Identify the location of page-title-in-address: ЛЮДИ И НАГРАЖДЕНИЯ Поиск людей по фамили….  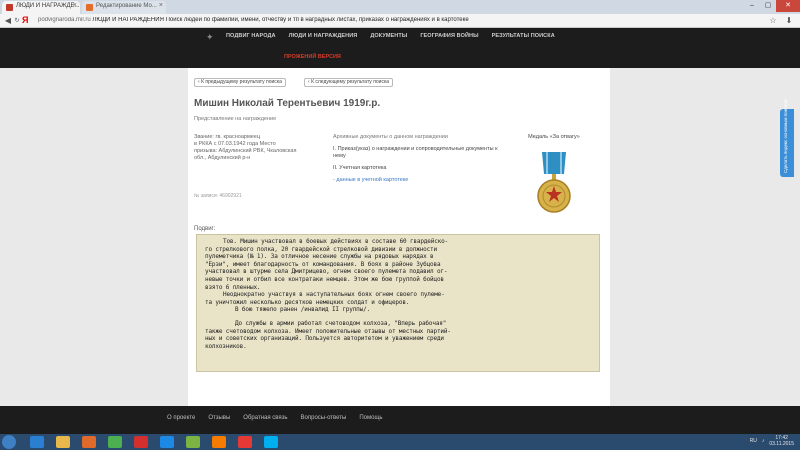
(280, 20).